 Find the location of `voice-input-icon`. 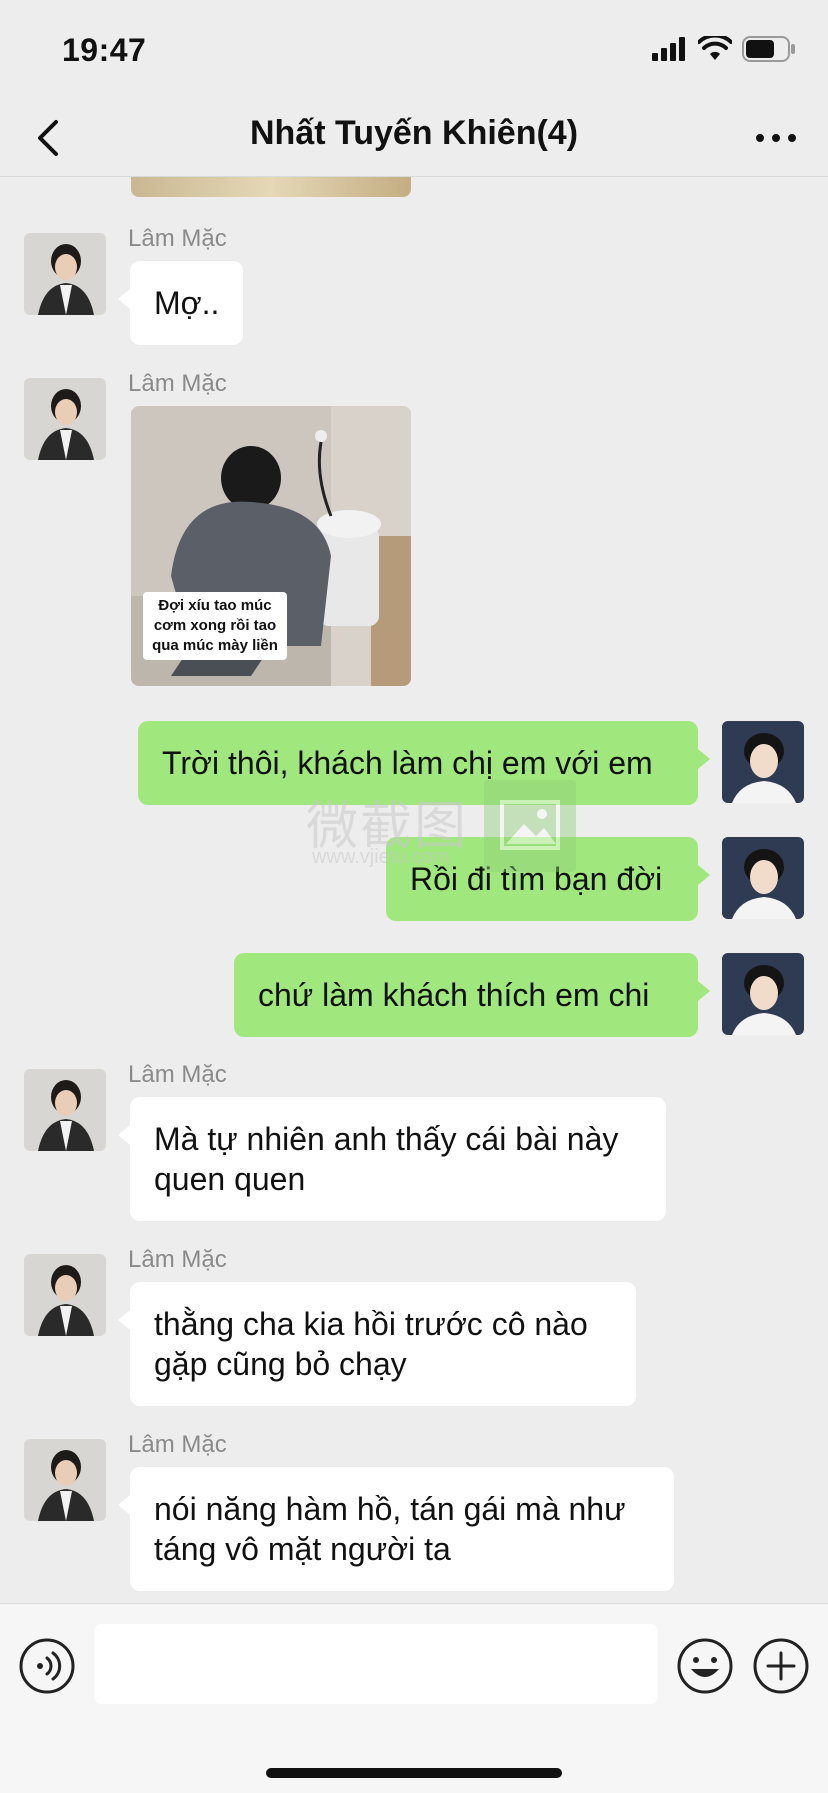

voice-input-icon is located at coordinates (47, 1666).